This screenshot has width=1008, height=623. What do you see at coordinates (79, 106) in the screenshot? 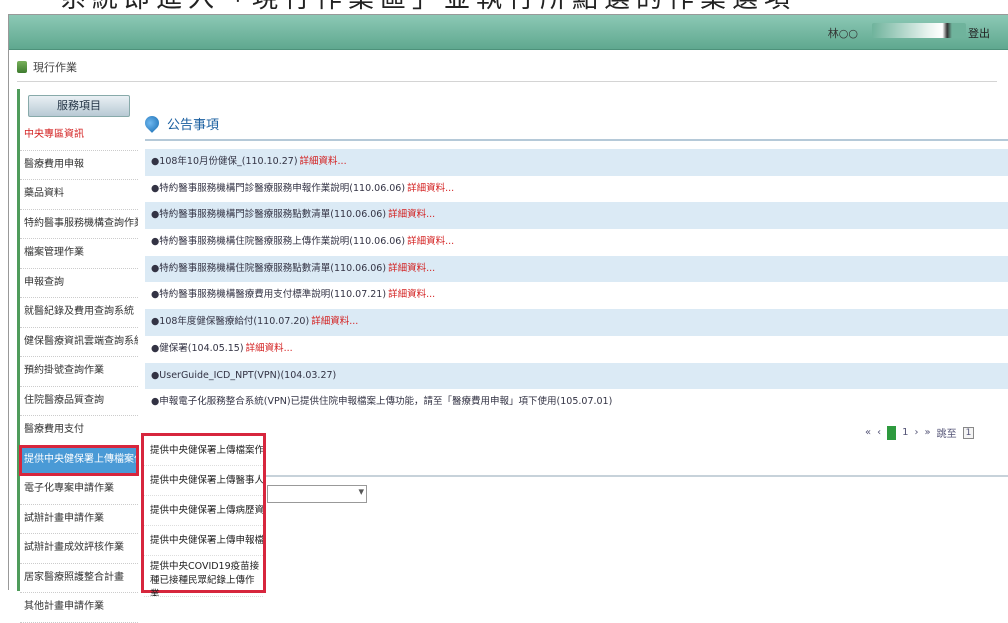
I see `sidebar-header: 服務項目` at bounding box center [79, 106].